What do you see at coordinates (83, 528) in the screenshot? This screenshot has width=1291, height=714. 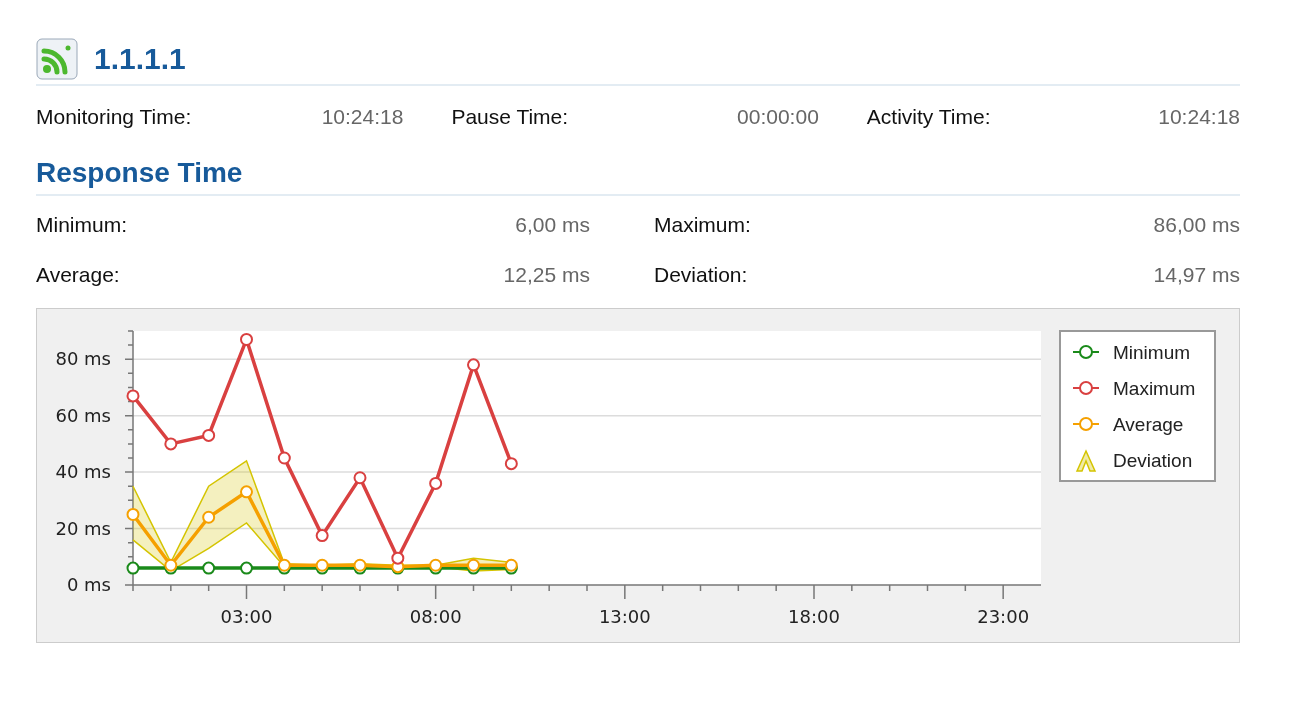 I see `axis-label: 20 ms` at bounding box center [83, 528].